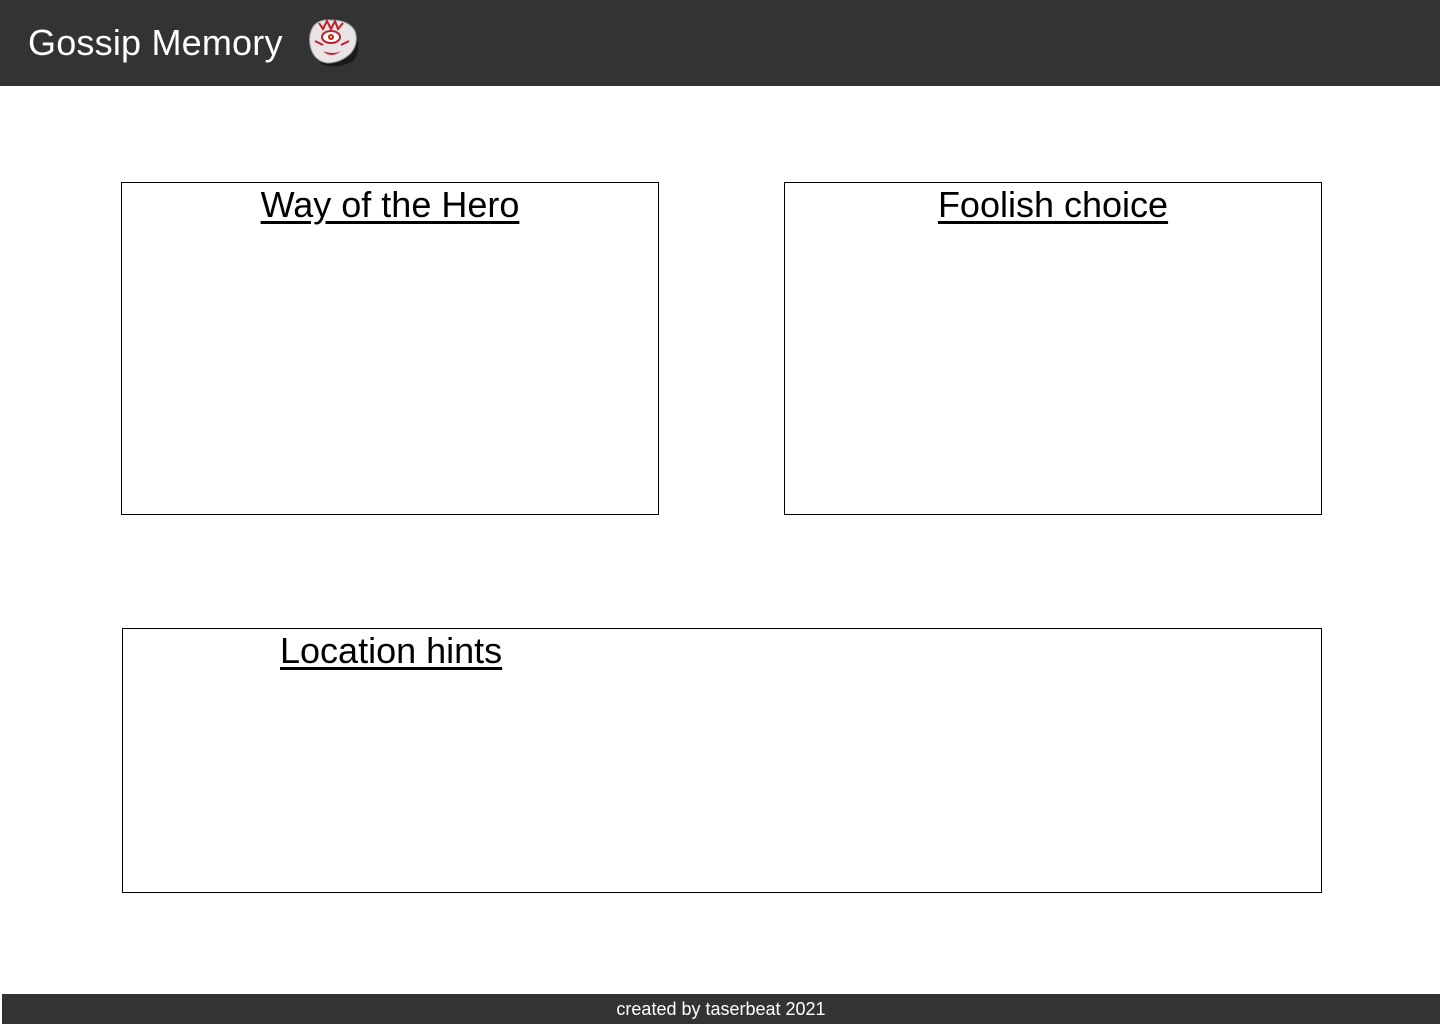 Image resolution: width=1440 pixels, height=1024 pixels. I want to click on footer-credit: created by taserbeat 2021, so click(721, 1008).